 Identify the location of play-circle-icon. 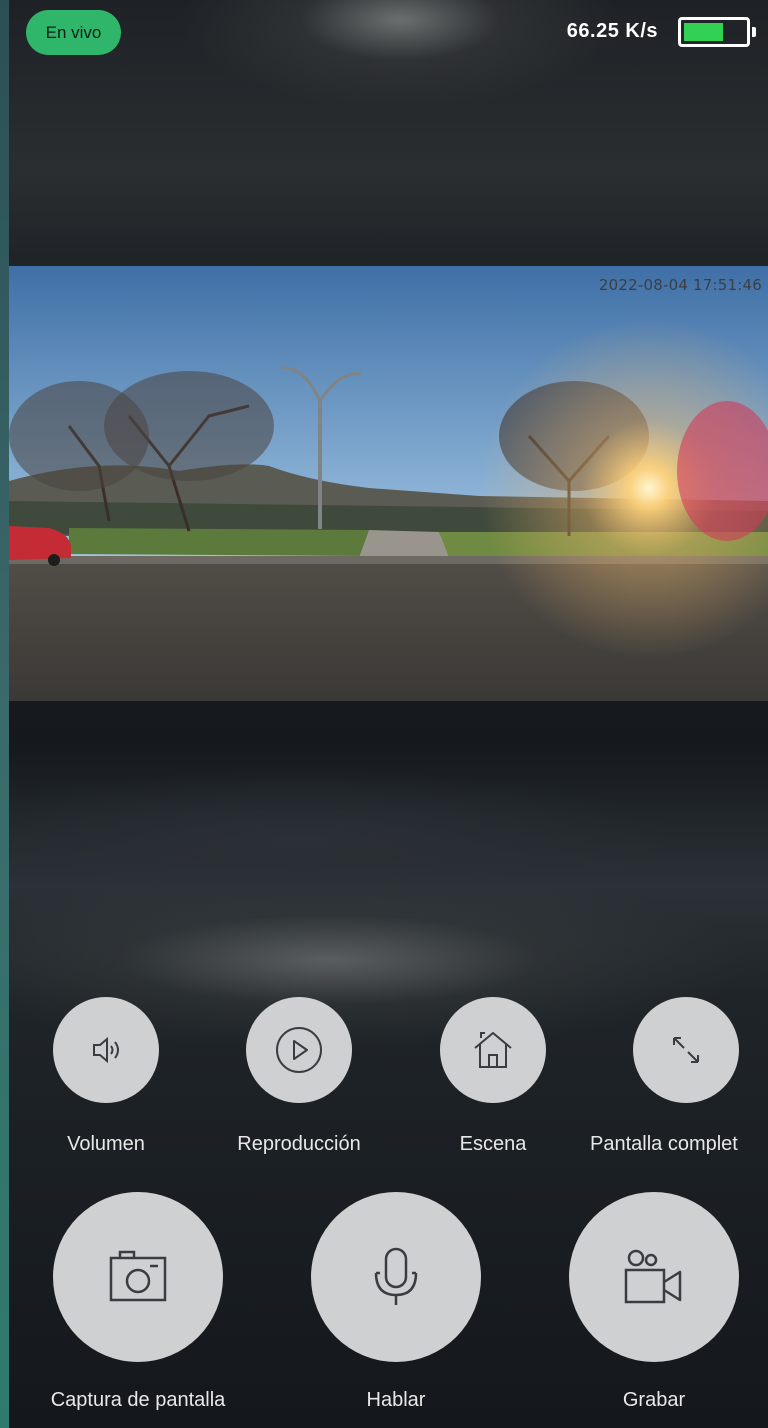
(299, 1050).